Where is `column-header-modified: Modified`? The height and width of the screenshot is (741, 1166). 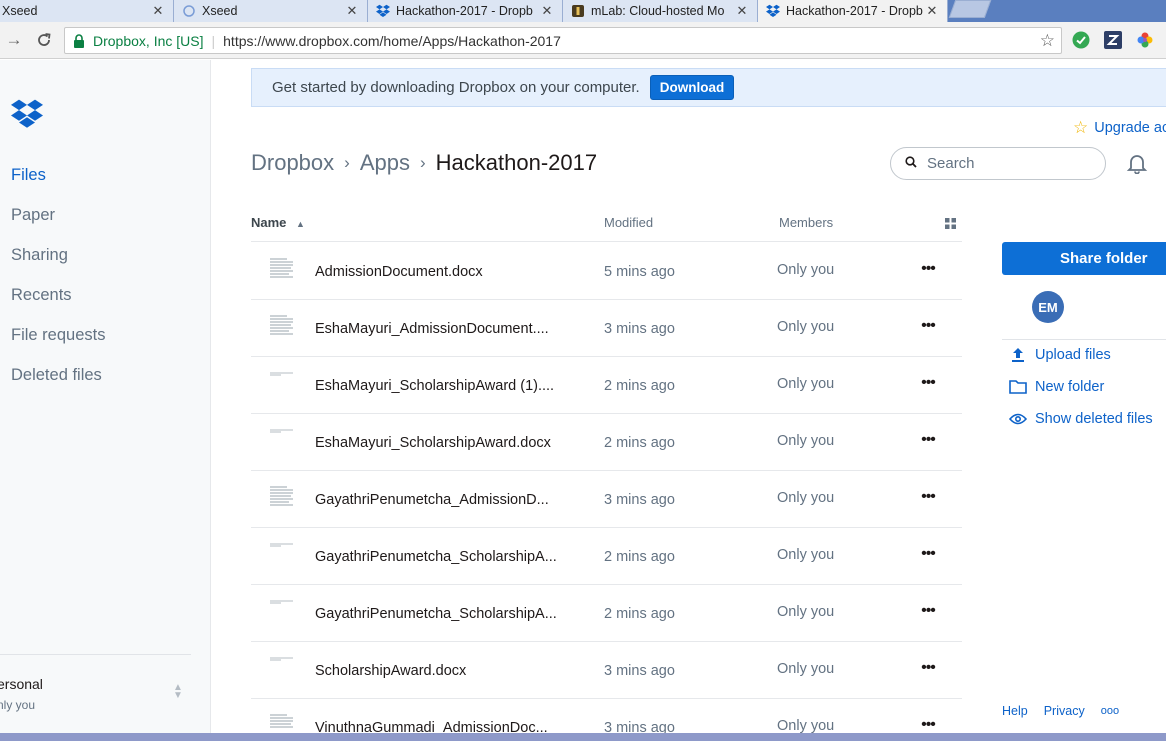 column-header-modified: Modified is located at coordinates (628, 222).